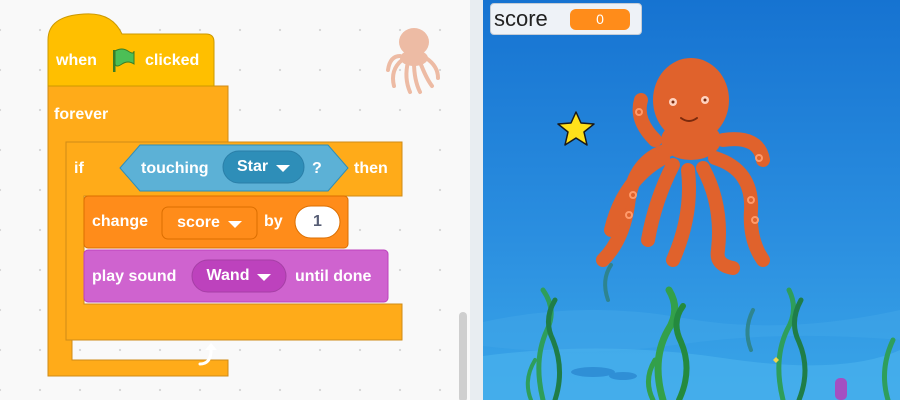 The width and height of the screenshot is (900, 400). Describe the element at coordinates (120, 221) in the screenshot. I see `change-label: change` at that location.